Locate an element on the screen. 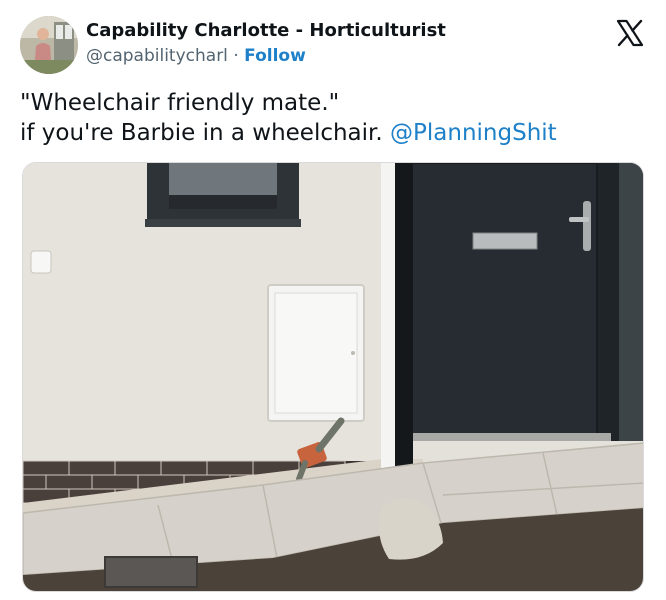 This screenshot has width=666, height=600. avatar is located at coordinates (49, 45).